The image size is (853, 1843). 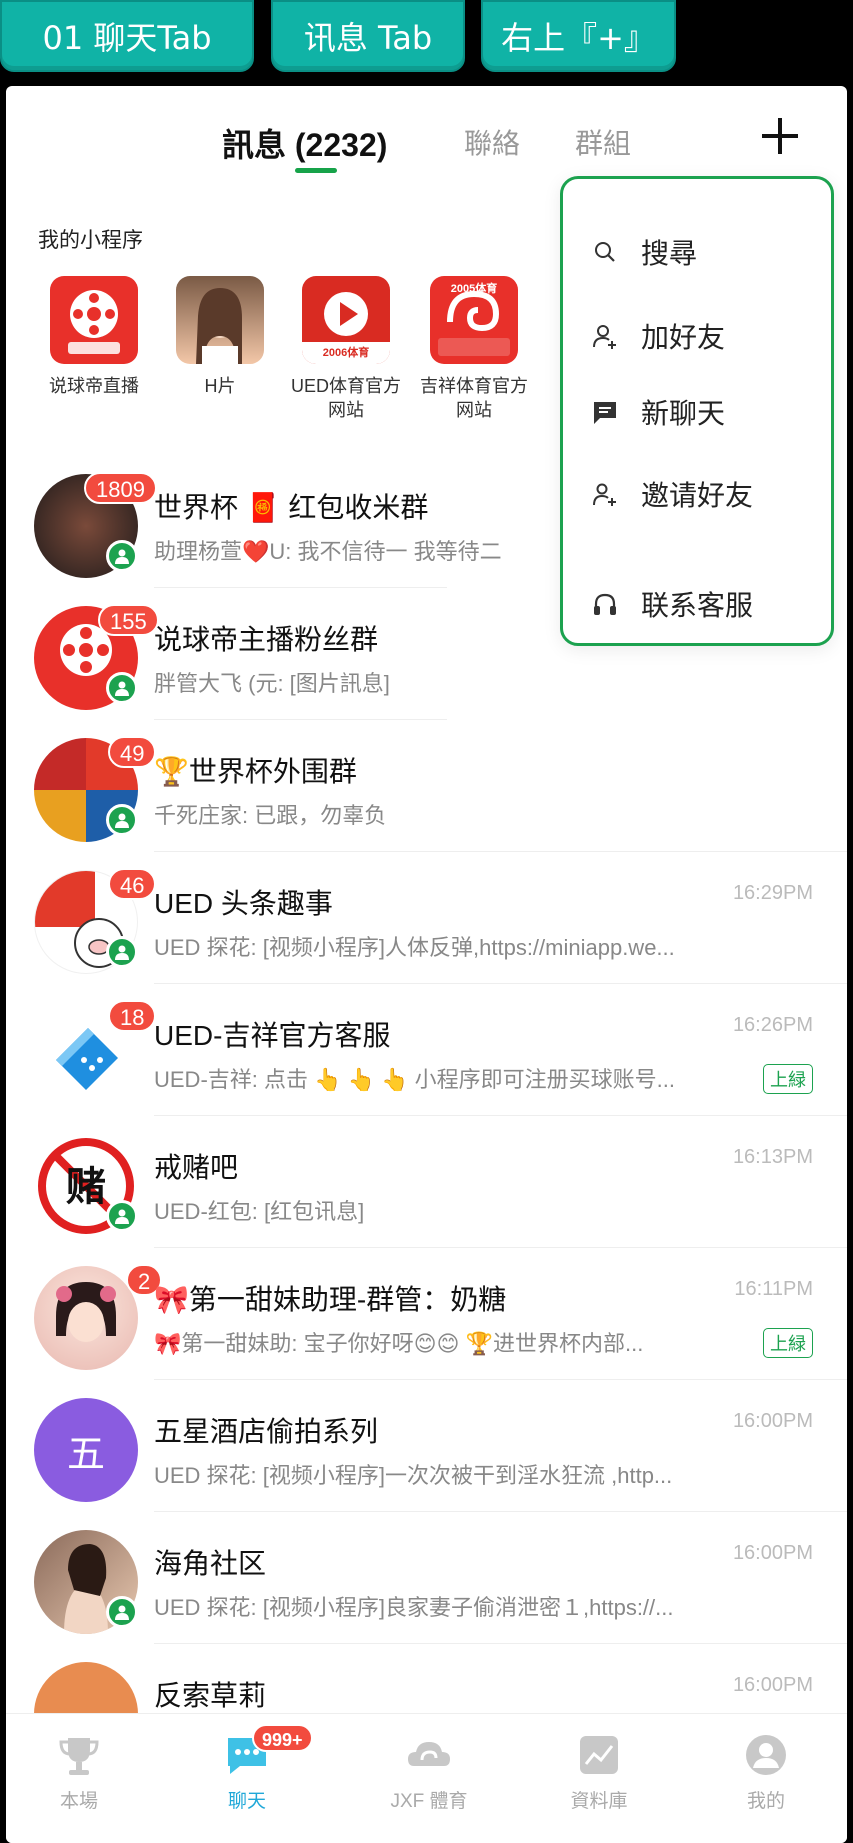 What do you see at coordinates (246, 1801) in the screenshot?
I see `nav-label: 聊天` at bounding box center [246, 1801].